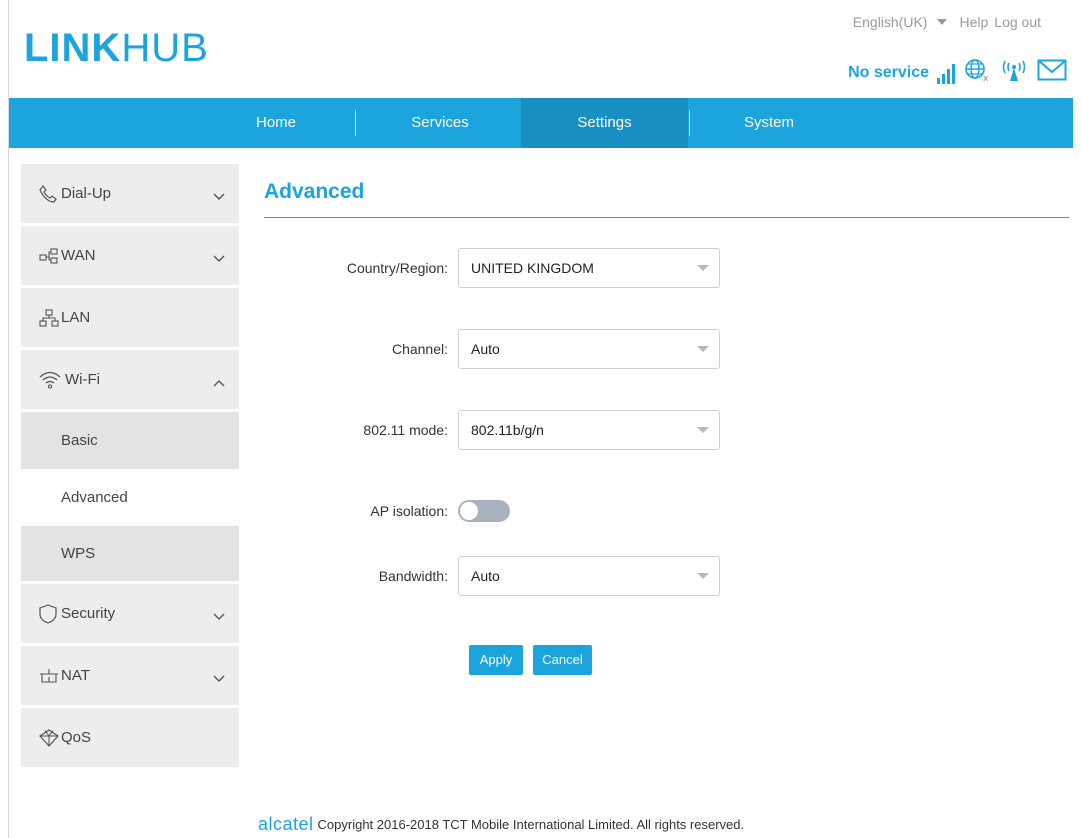  What do you see at coordinates (589, 349) in the screenshot?
I see `channel-select: Auto` at bounding box center [589, 349].